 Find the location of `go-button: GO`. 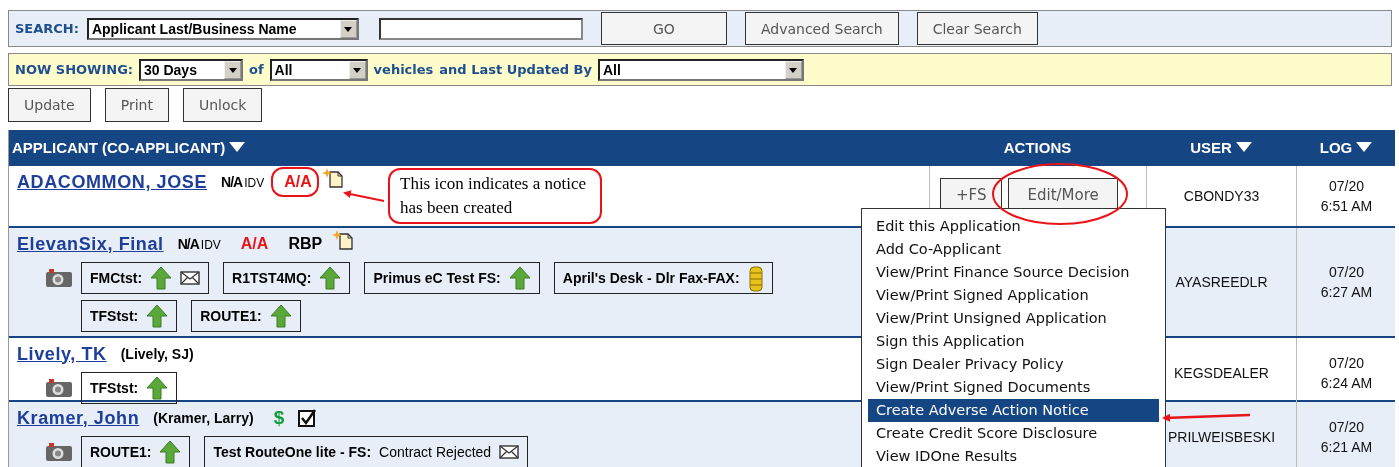

go-button: GO is located at coordinates (663, 28).